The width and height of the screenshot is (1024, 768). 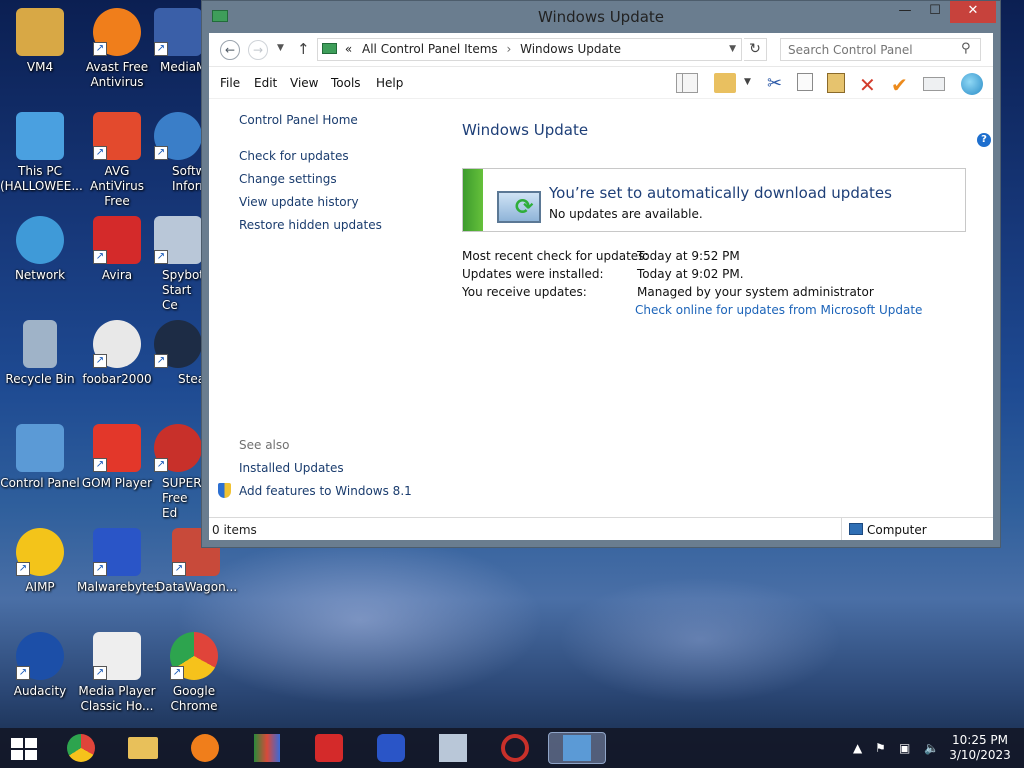 I want to click on aimp-icon: ↗, so click(x=40, y=552).